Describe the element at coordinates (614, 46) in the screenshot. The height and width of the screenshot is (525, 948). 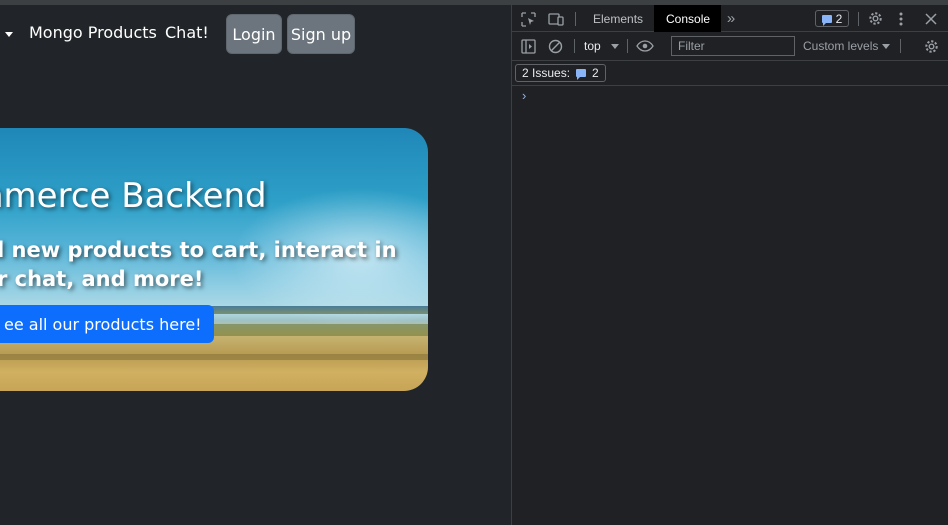
I see `context-caret-icon` at that location.